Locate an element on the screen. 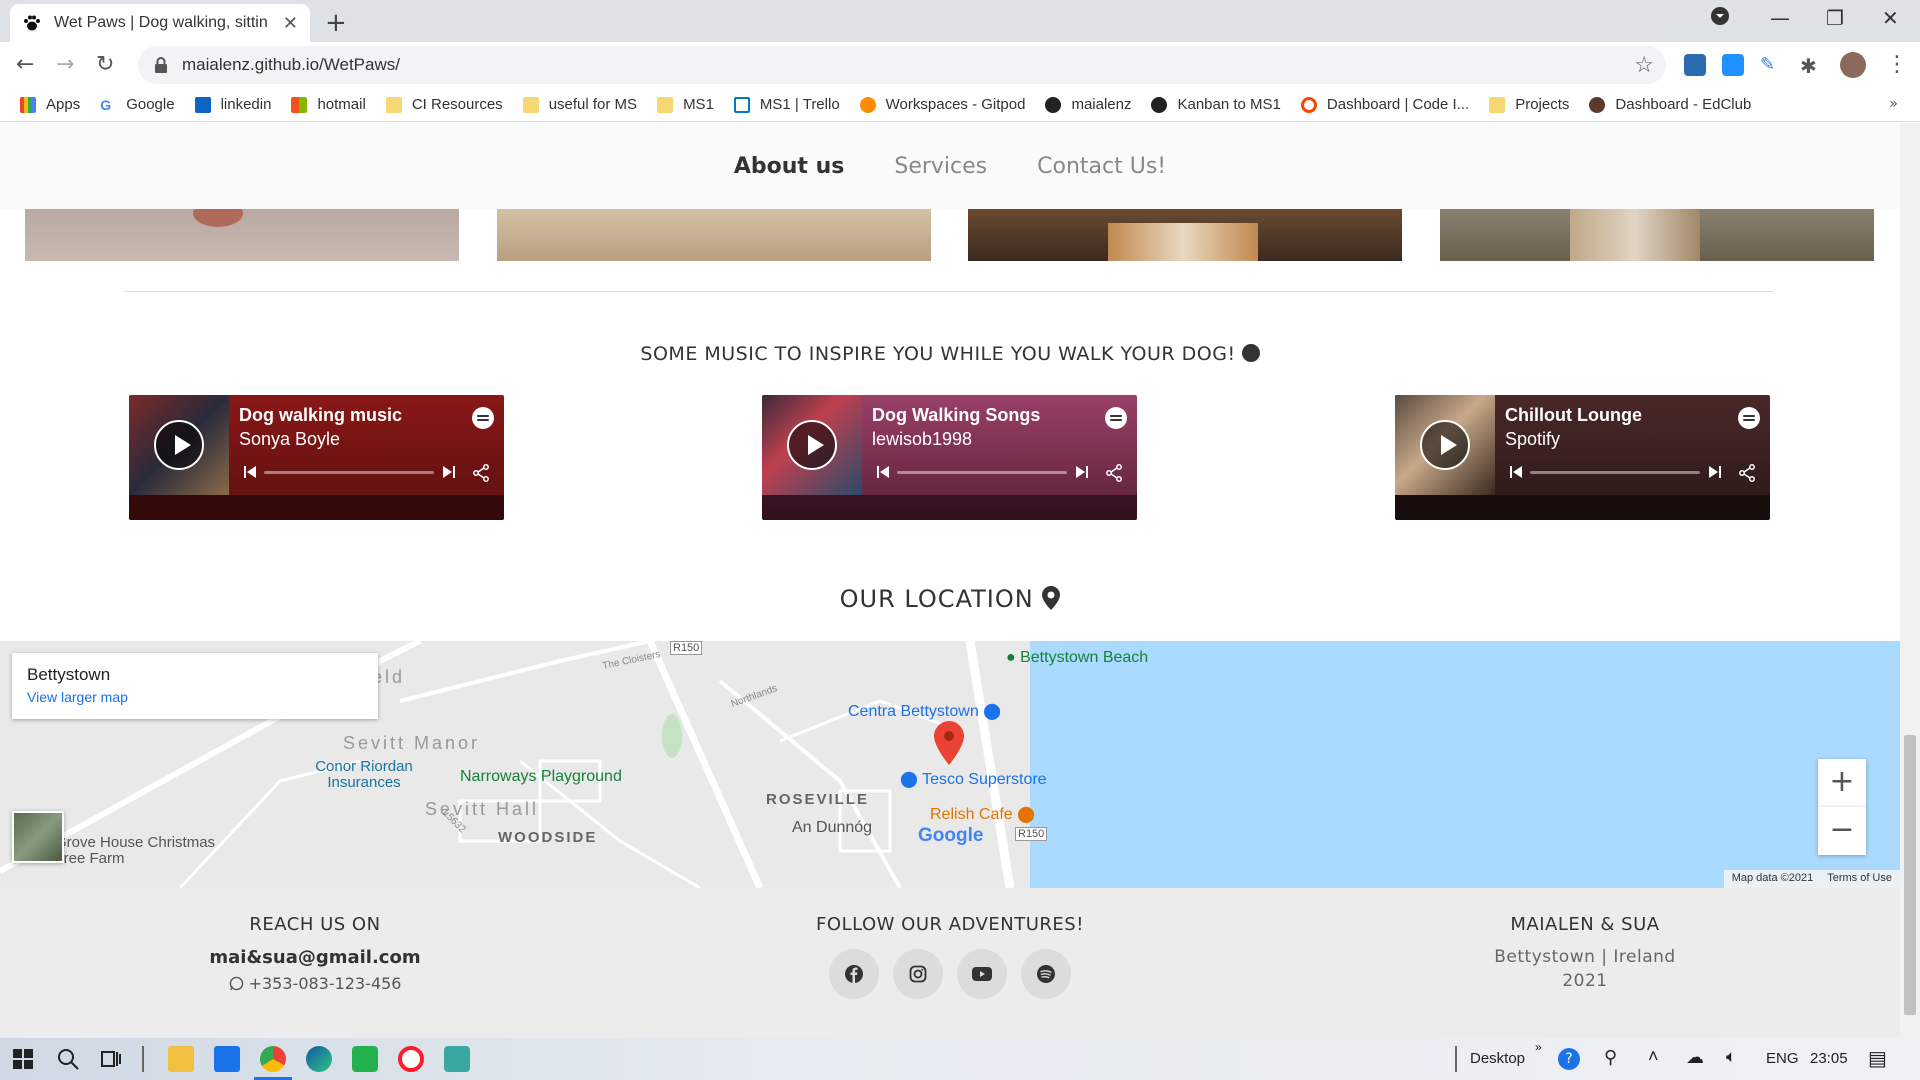 The image size is (1920, 1080). zoom-out-button: − is located at coordinates (1842, 831).